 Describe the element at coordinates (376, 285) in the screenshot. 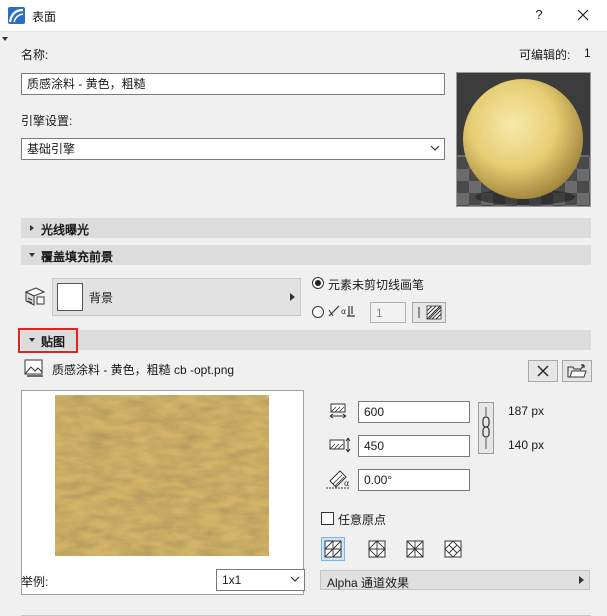

I see `radio-uncut-pen-label: 元素未剪切线画笔` at that location.